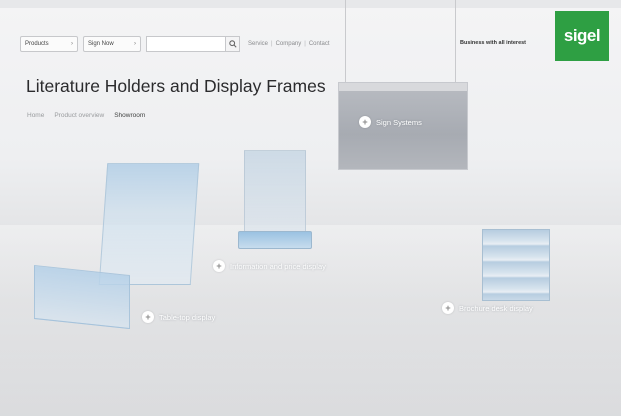 The width and height of the screenshot is (621, 416). Describe the element at coordinates (82, 297) in the screenshot. I see `table-top-display-product` at that location.